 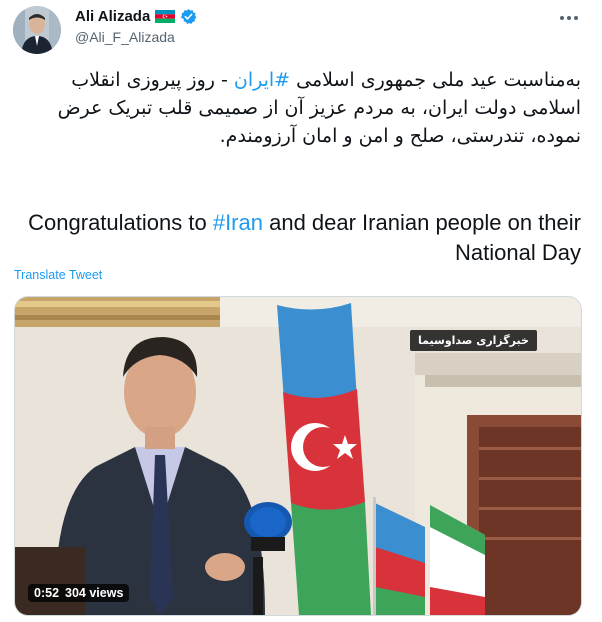 What do you see at coordinates (165, 16) in the screenshot?
I see `azerbaijan-flag-icon` at bounding box center [165, 16].